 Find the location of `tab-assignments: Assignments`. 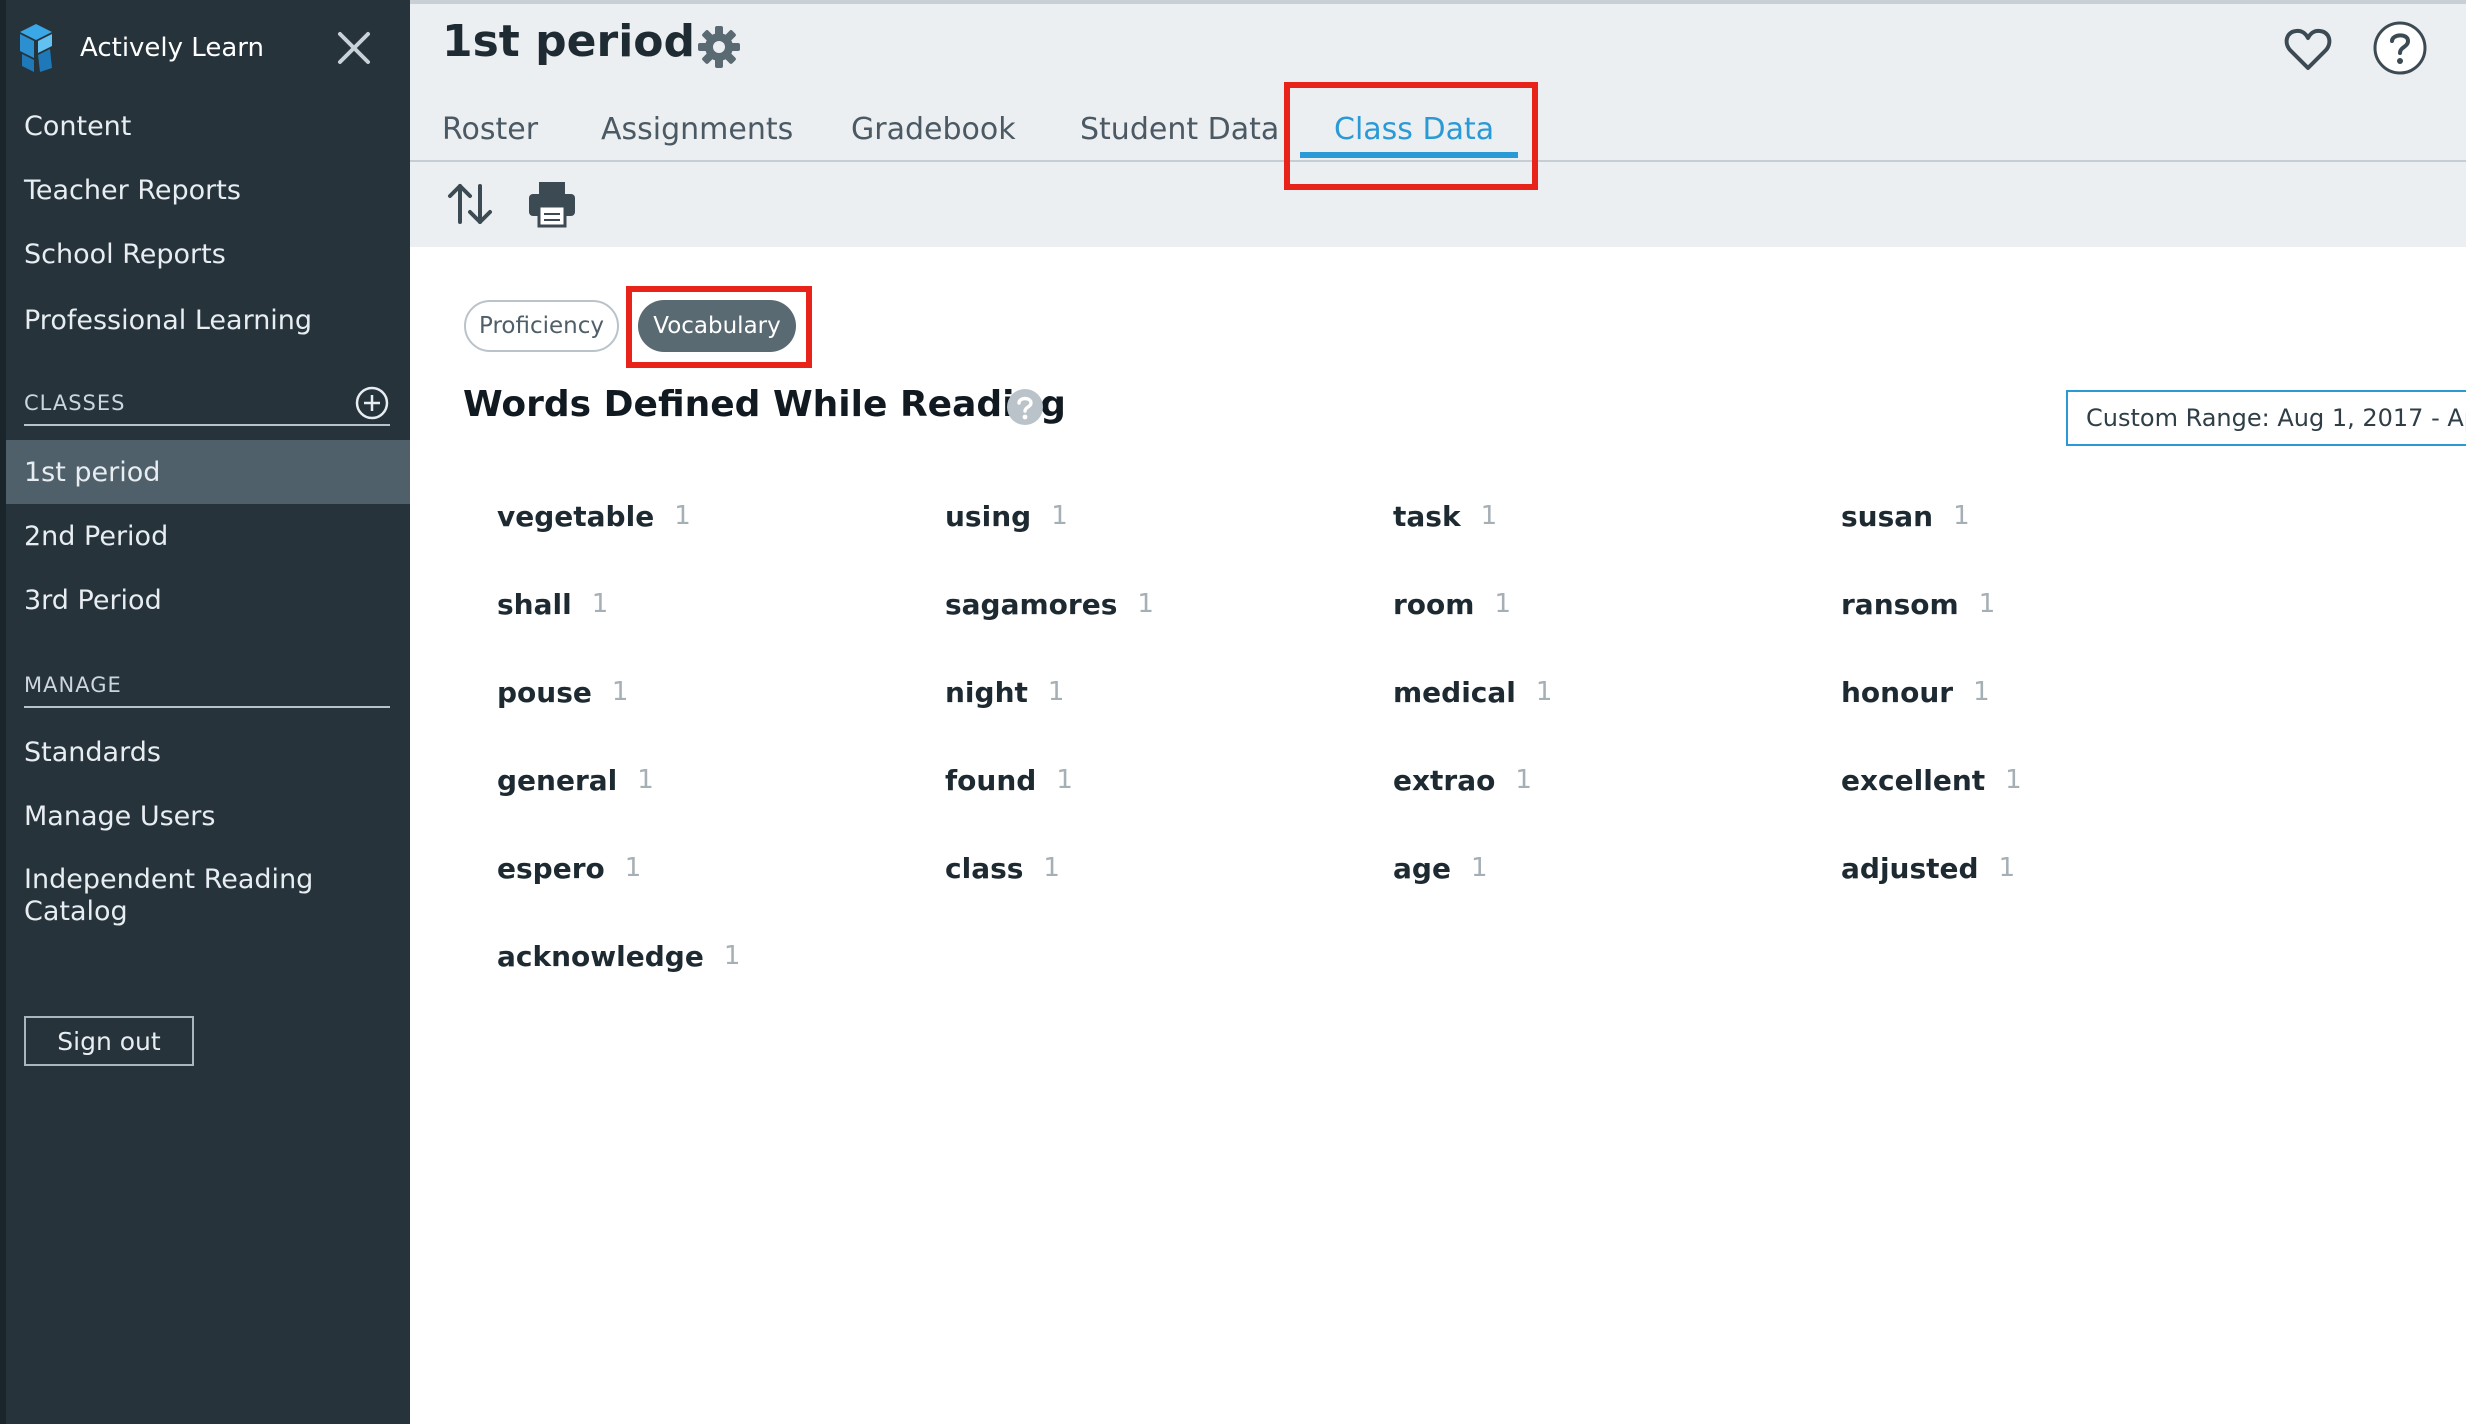

tab-assignments: Assignments is located at coordinates (697, 129).